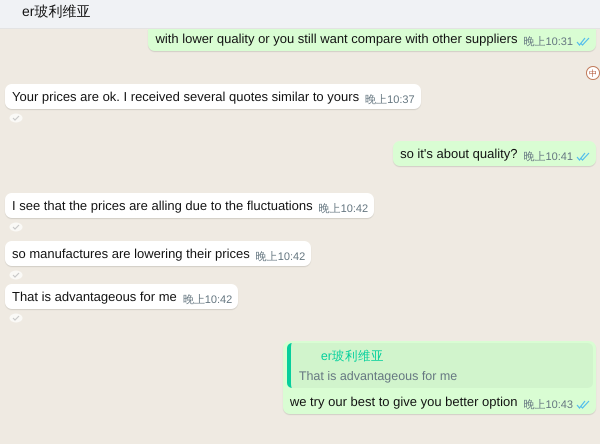  Describe the element at coordinates (352, 356) in the screenshot. I see `quote-author: er玻利维亚` at that location.